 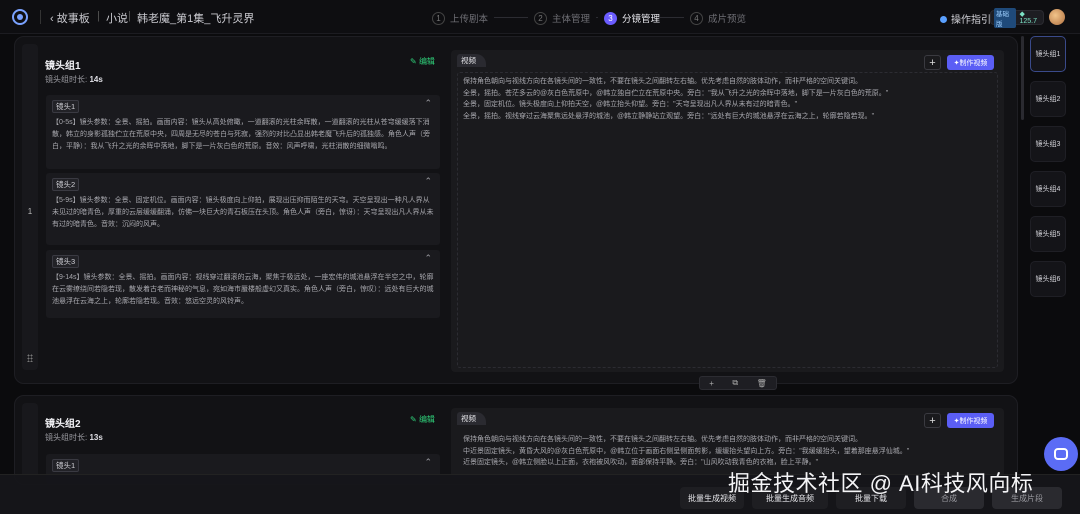 What do you see at coordinates (40, 17) in the screenshot?
I see `divider` at bounding box center [40, 17].